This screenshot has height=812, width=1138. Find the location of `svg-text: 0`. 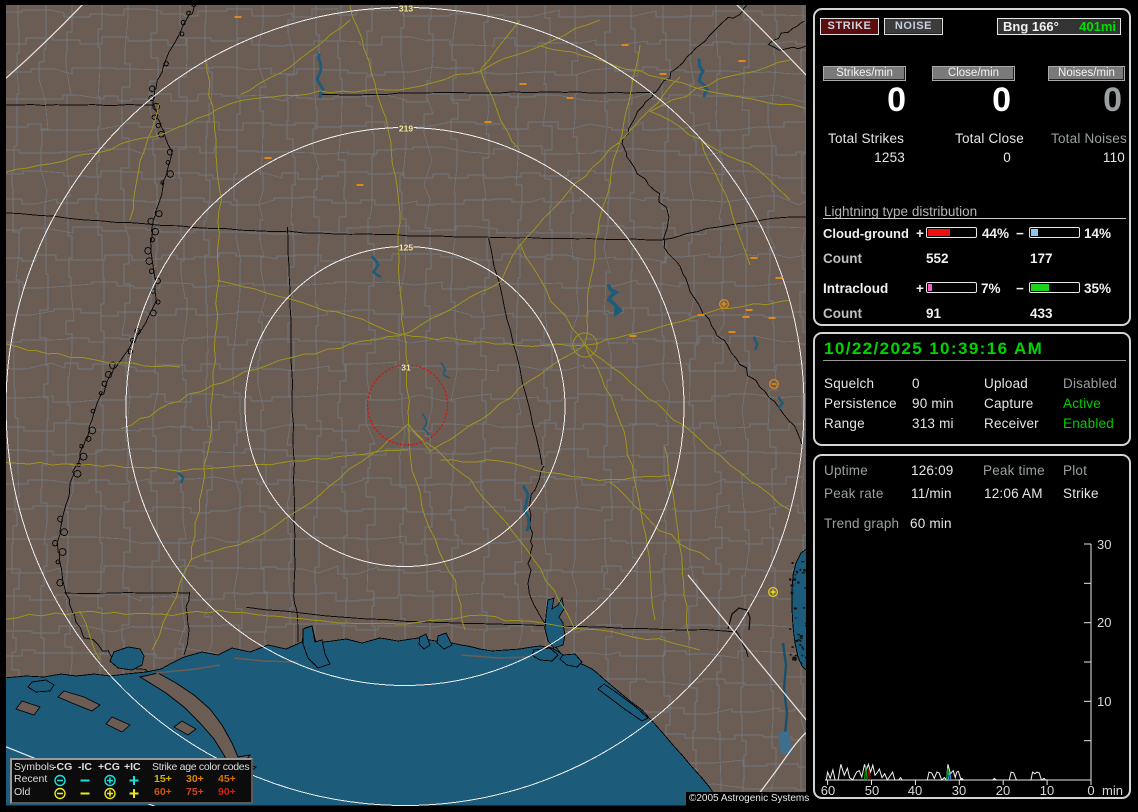

svg-text: 0 is located at coordinates (1090, 790).